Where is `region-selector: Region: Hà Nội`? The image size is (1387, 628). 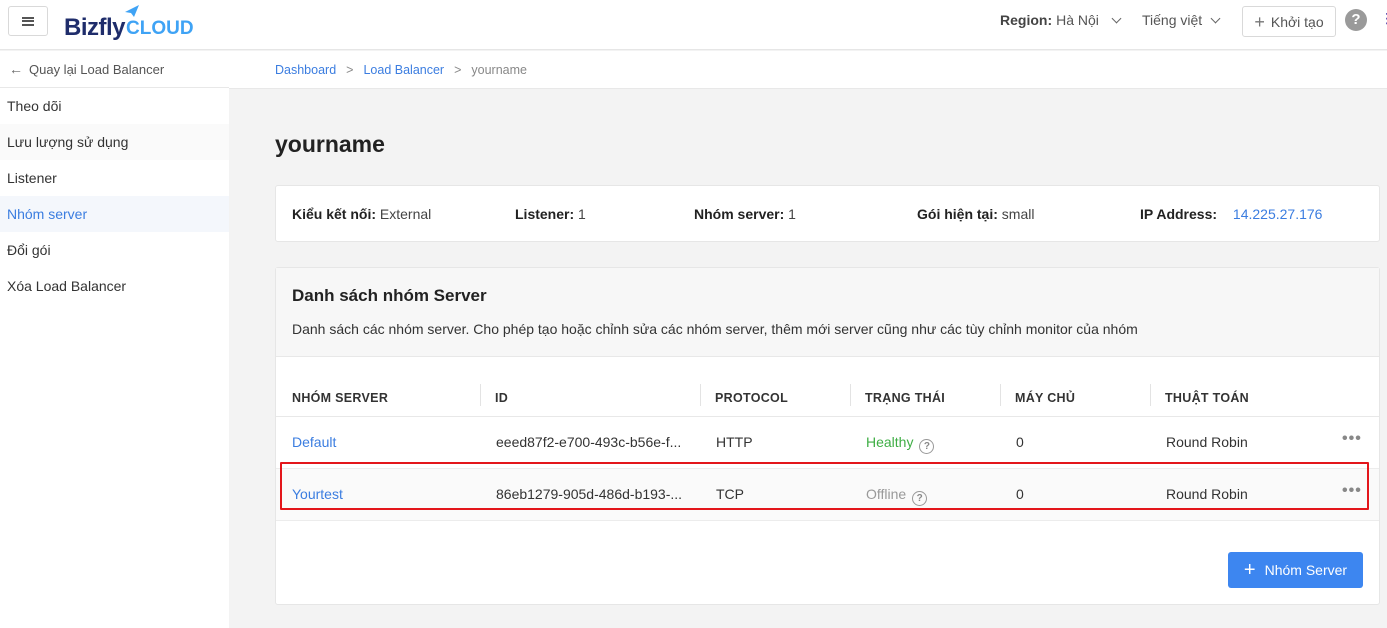 region-selector: Region: Hà Nội is located at coordinates (1061, 20).